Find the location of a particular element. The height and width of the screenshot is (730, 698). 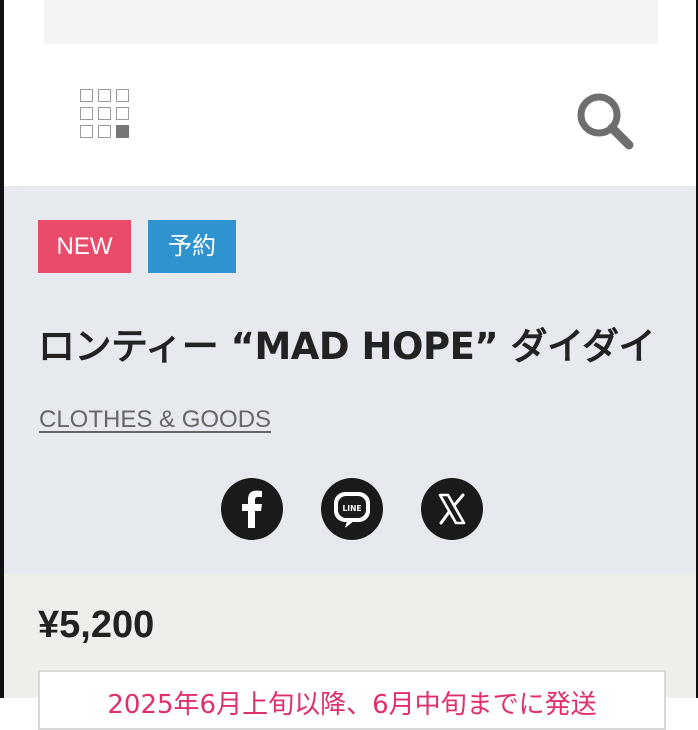

category-link: CLOTHES & GOODS is located at coordinates (155, 420).